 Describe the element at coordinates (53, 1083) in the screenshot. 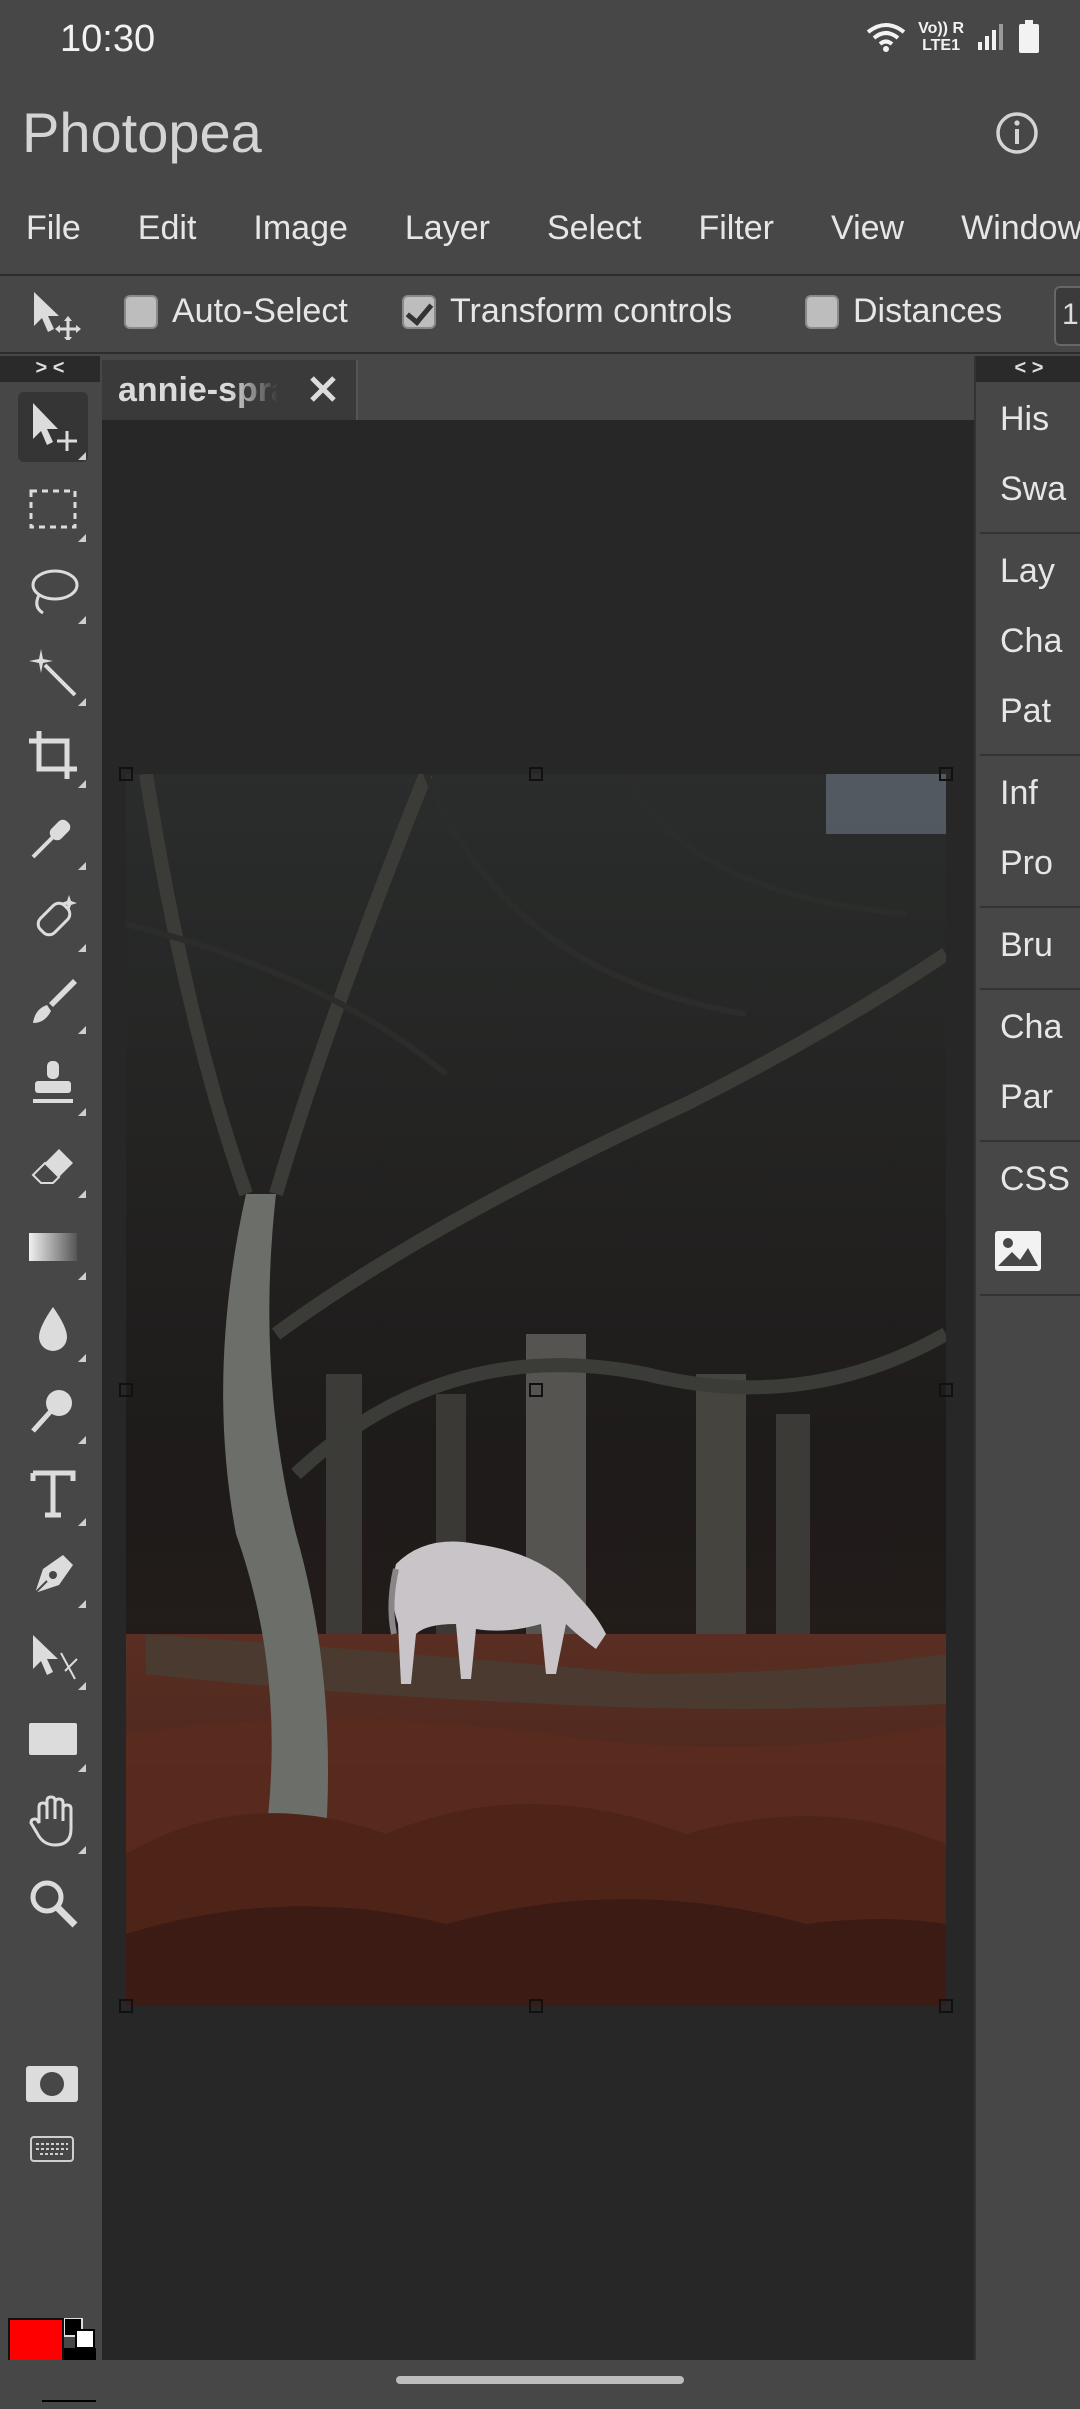

I see `clone-stamp-tool` at that location.